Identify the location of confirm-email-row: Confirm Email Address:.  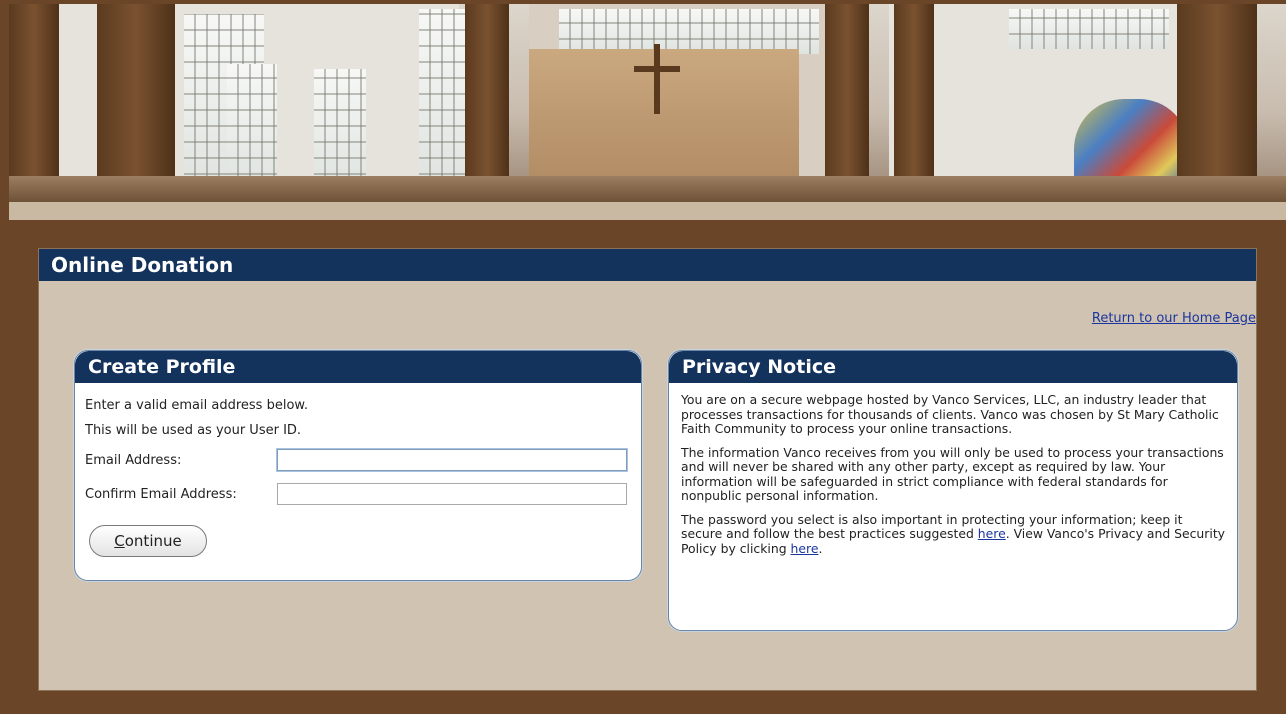
(358, 494).